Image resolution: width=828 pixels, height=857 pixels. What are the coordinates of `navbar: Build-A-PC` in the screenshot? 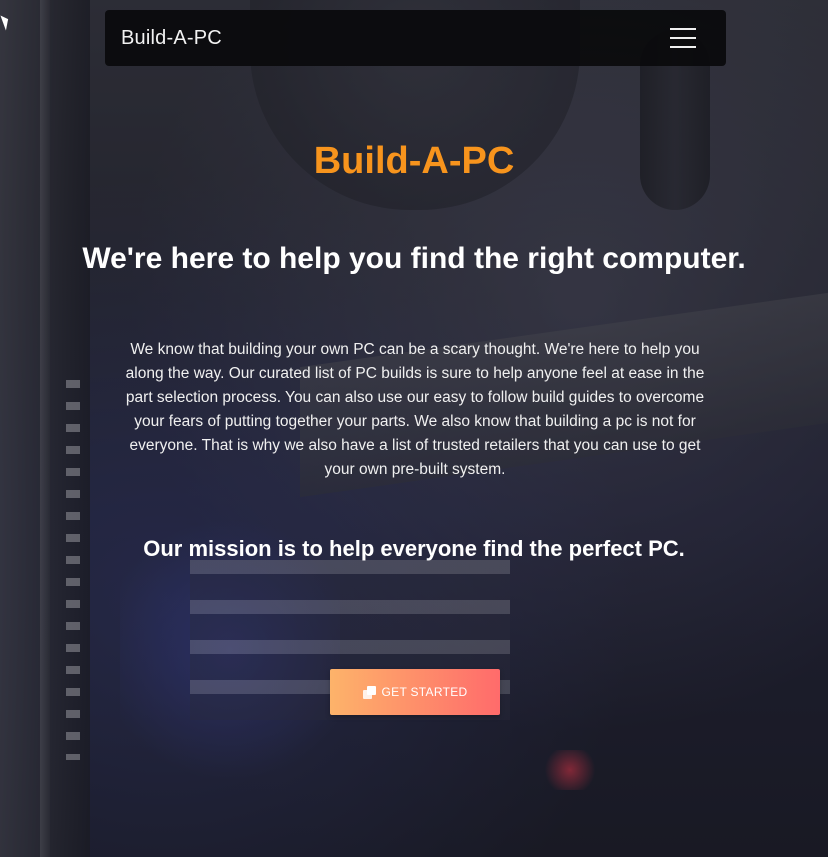 It's located at (415, 38).